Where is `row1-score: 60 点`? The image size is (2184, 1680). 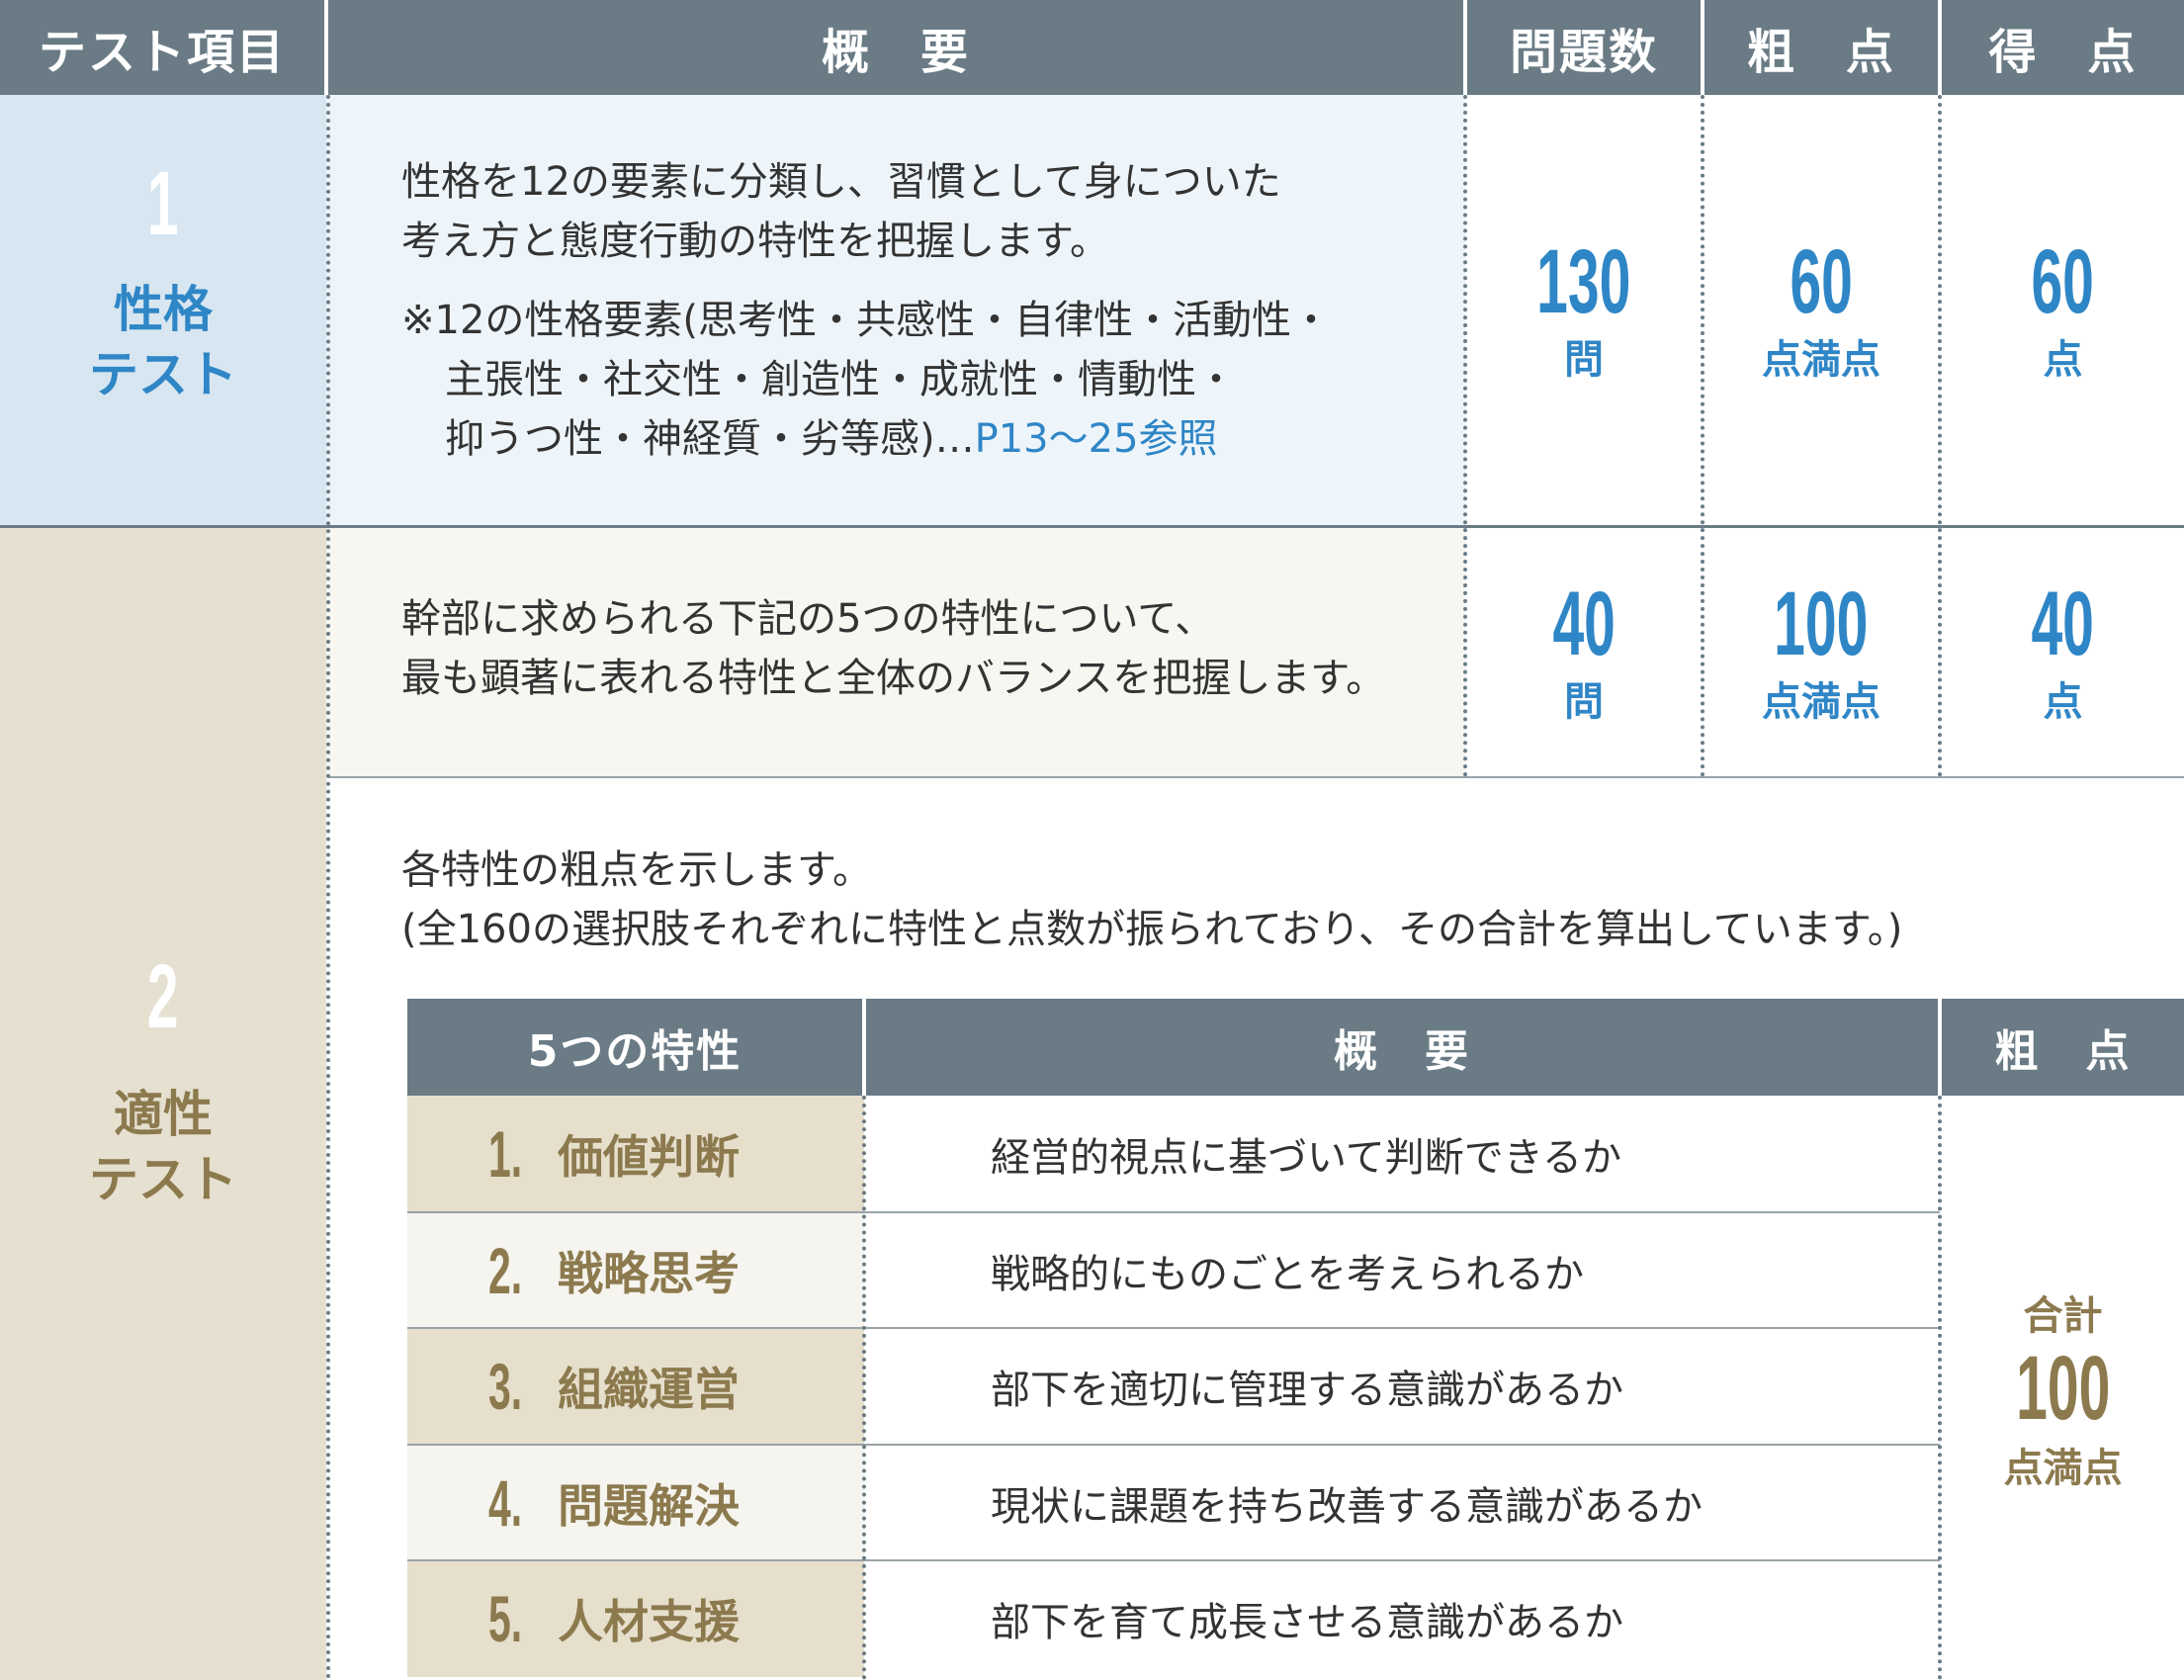
row1-score: 60 点 is located at coordinates (2063, 310).